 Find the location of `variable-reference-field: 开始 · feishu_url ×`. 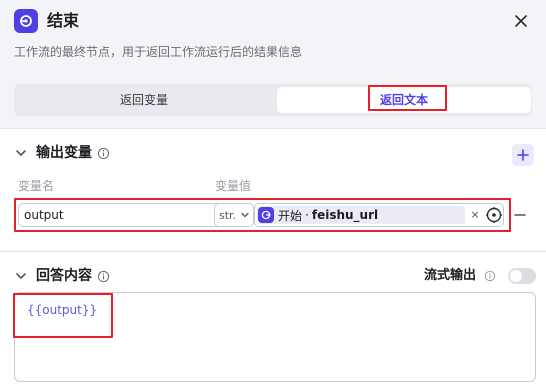

variable-reference-field: 开始 · feishu_url × is located at coordinates (379, 215).